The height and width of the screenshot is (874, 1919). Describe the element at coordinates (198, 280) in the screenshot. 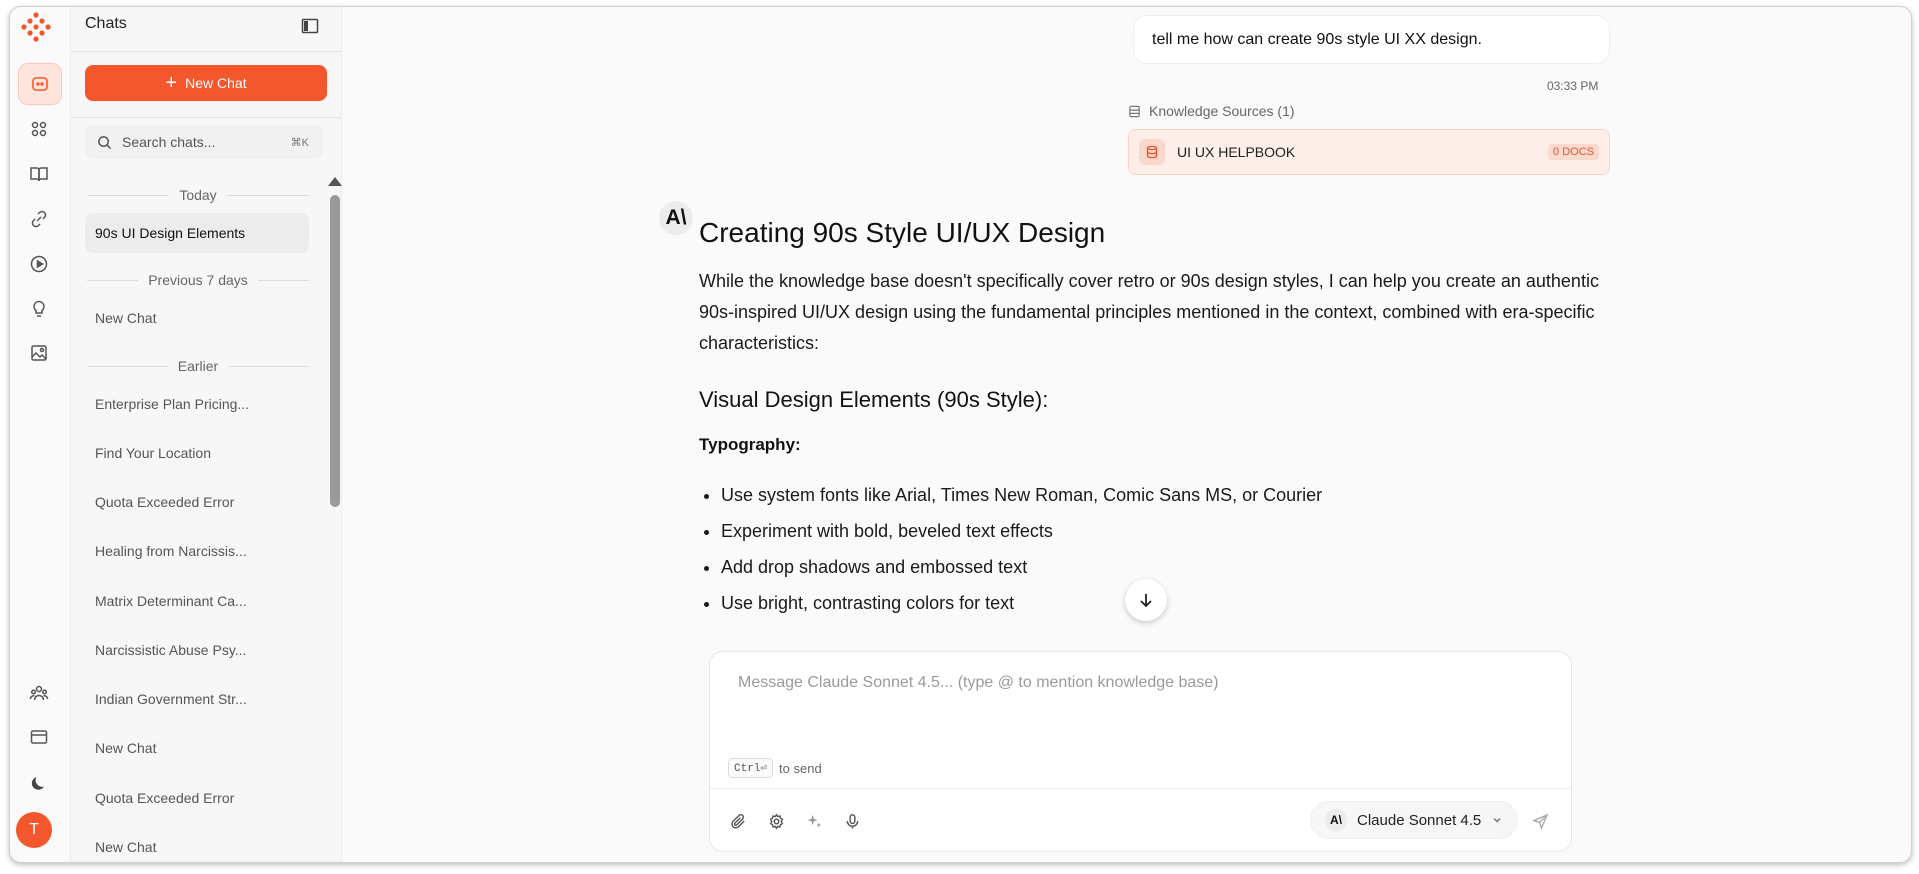

I see `group-header-previous-7-days: Previous 7 days` at that location.